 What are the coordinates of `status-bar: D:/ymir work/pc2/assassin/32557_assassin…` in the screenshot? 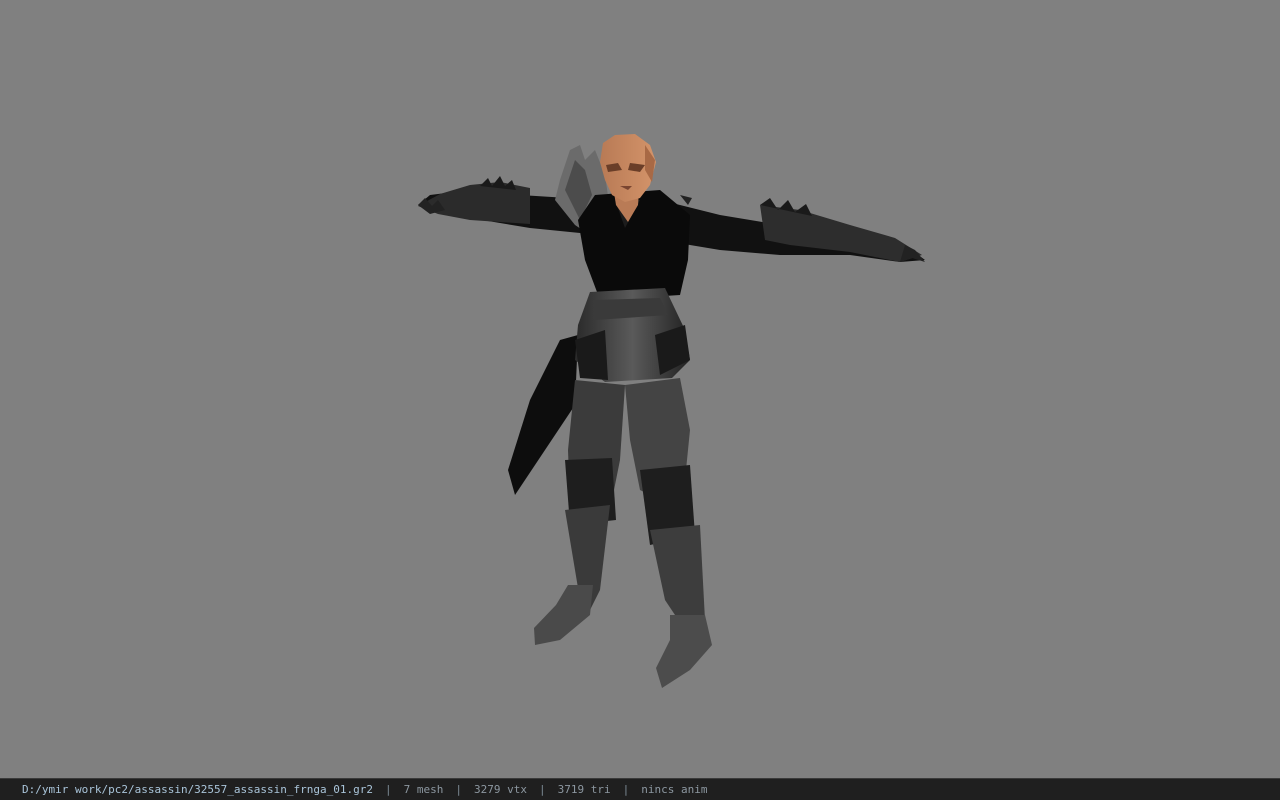 It's located at (640, 789).